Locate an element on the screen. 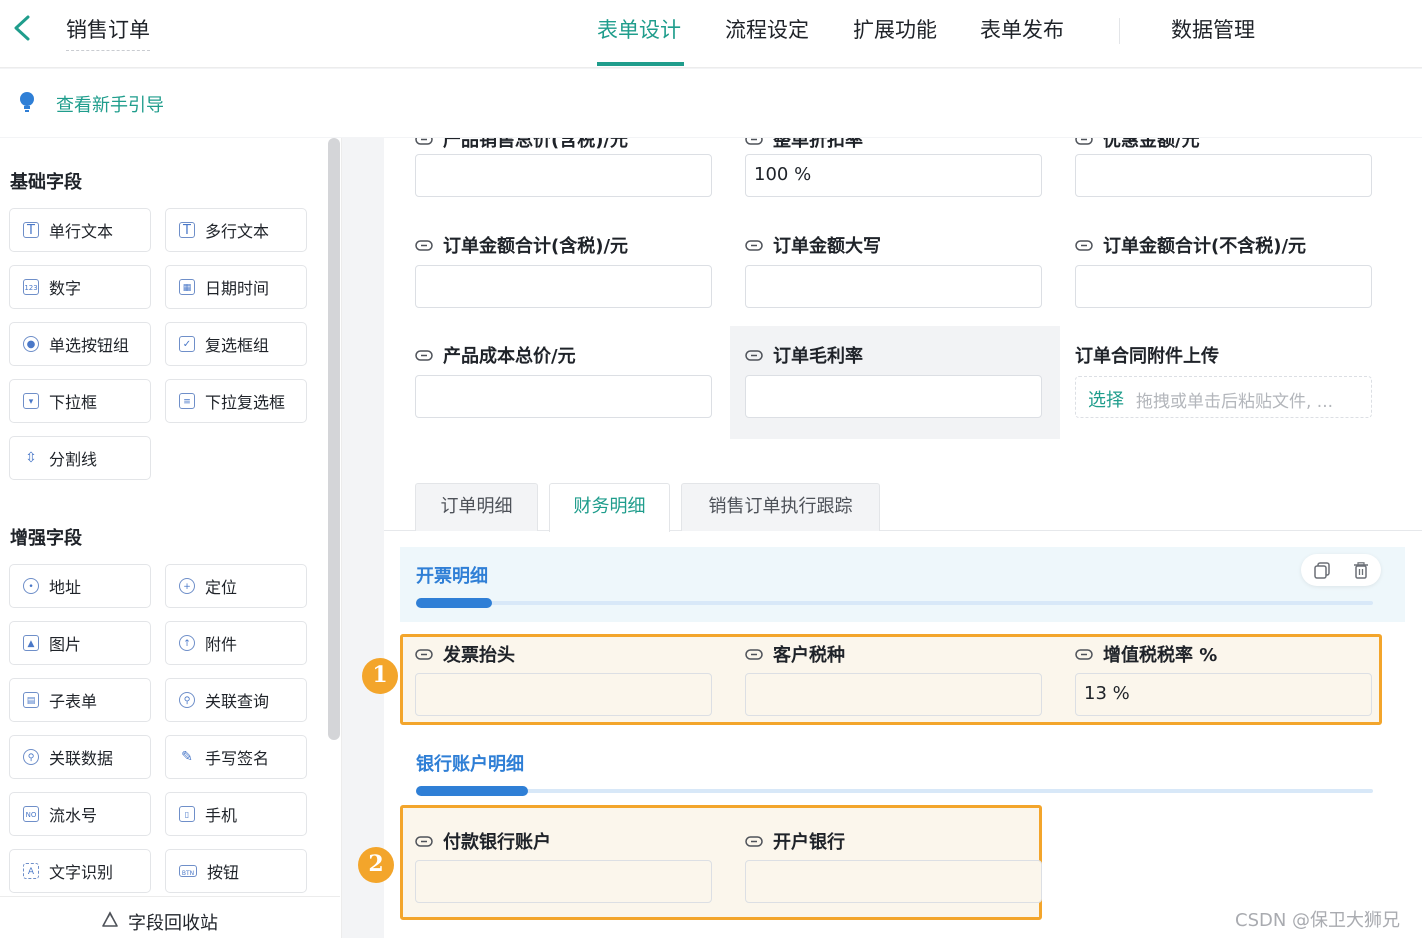 The image size is (1422, 938). recycle-icon is located at coordinates (110, 919).